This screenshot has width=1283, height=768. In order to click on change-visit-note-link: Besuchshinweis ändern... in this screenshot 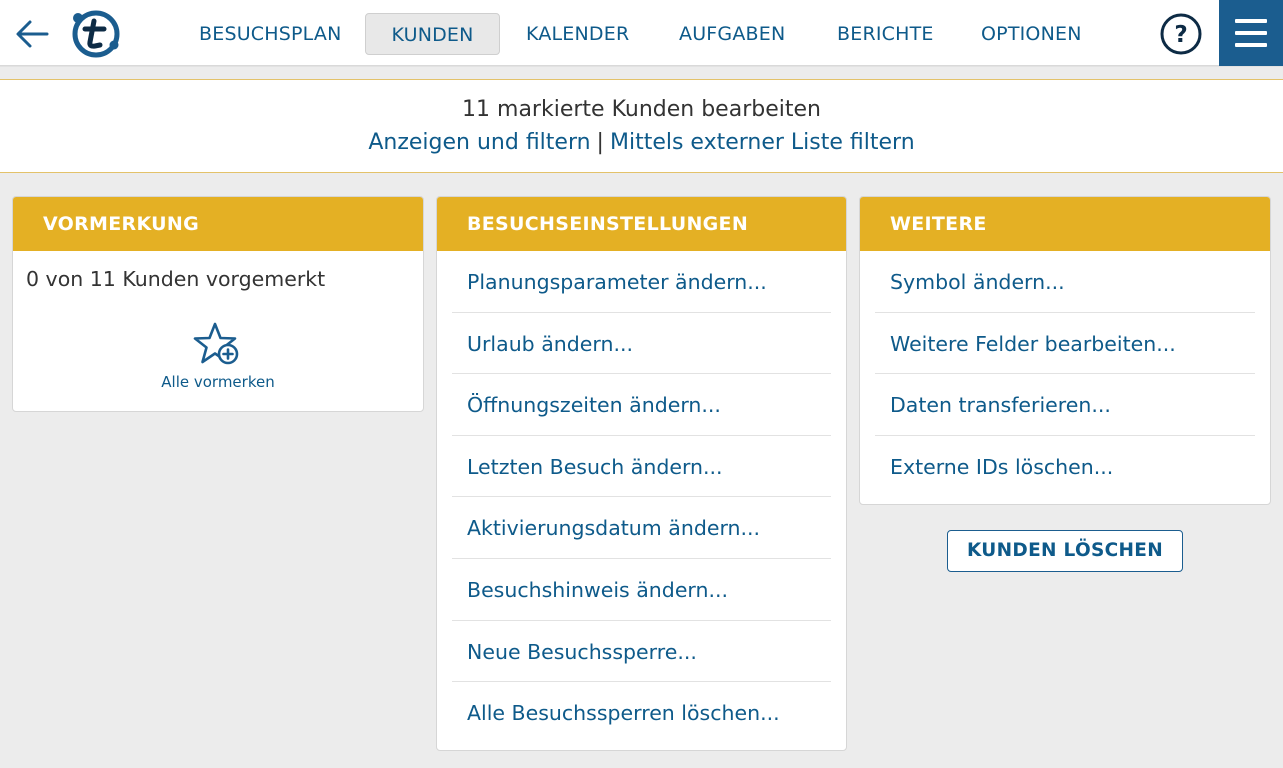, I will do `click(641, 590)`.